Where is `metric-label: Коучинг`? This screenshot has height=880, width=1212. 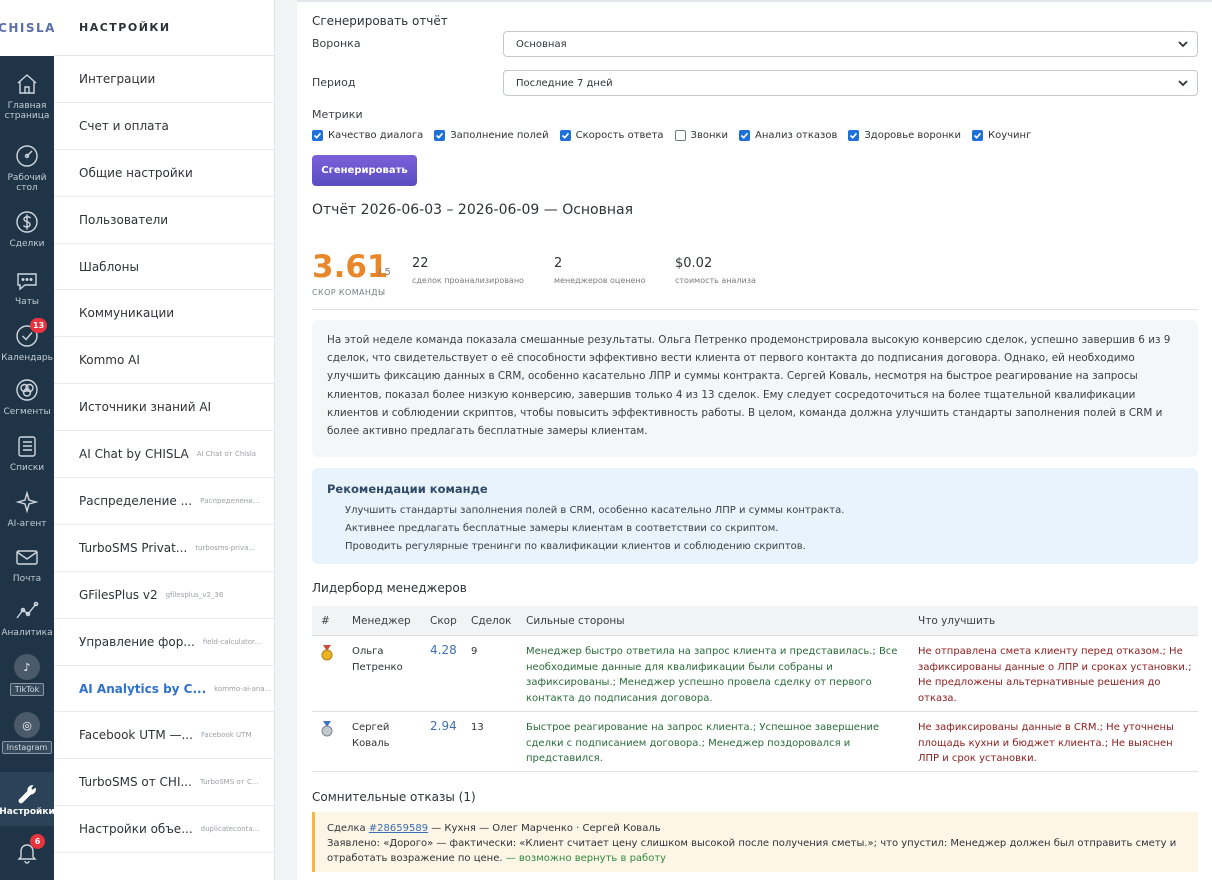
metric-label: Коучинг is located at coordinates (1009, 135).